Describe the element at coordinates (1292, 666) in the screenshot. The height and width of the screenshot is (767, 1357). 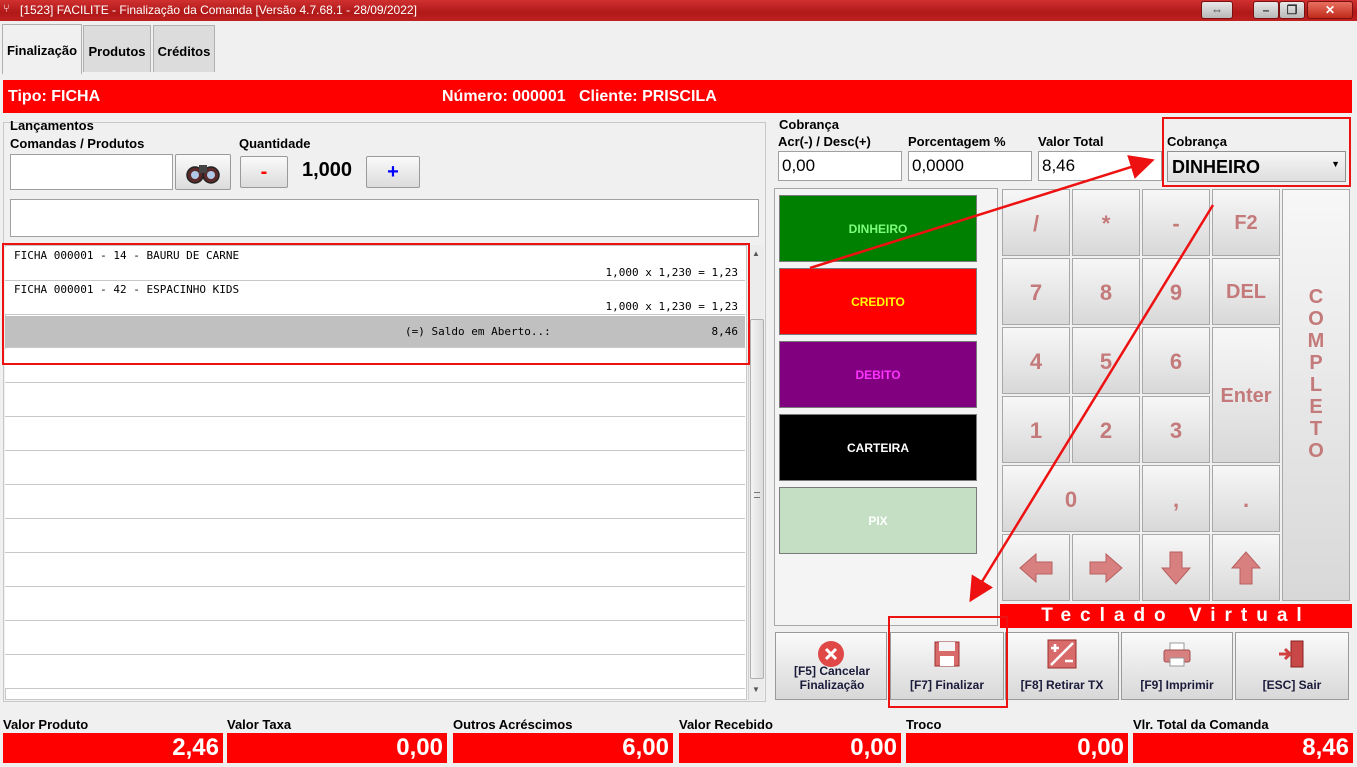
I see `sair-button: [ESC] Sair` at that location.